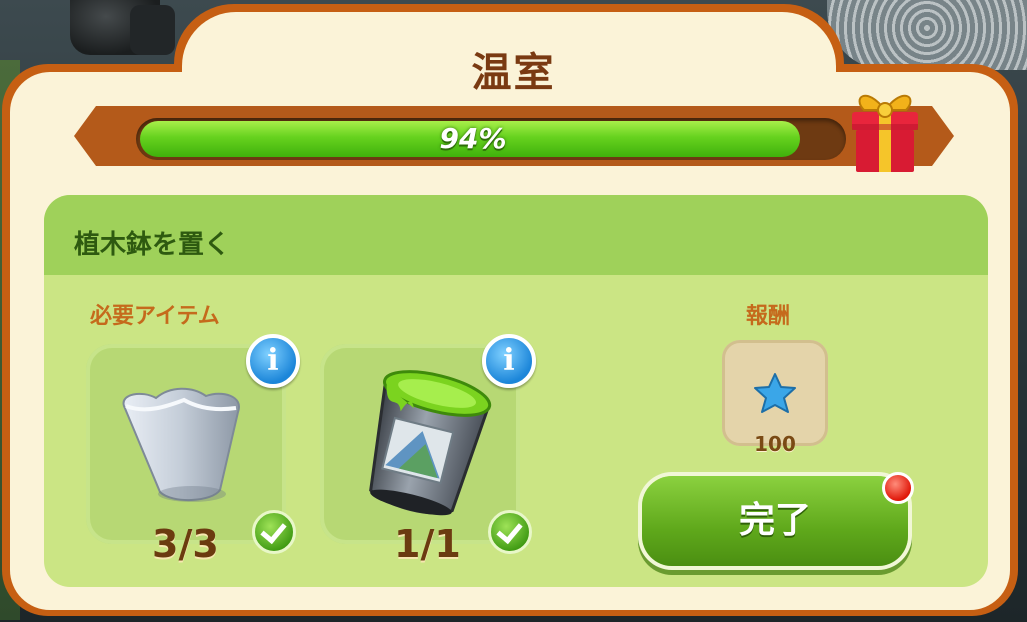 This screenshot has width=1027, height=622. What do you see at coordinates (152, 245) in the screenshot?
I see `quest-title: 植木鉢を置く` at bounding box center [152, 245].